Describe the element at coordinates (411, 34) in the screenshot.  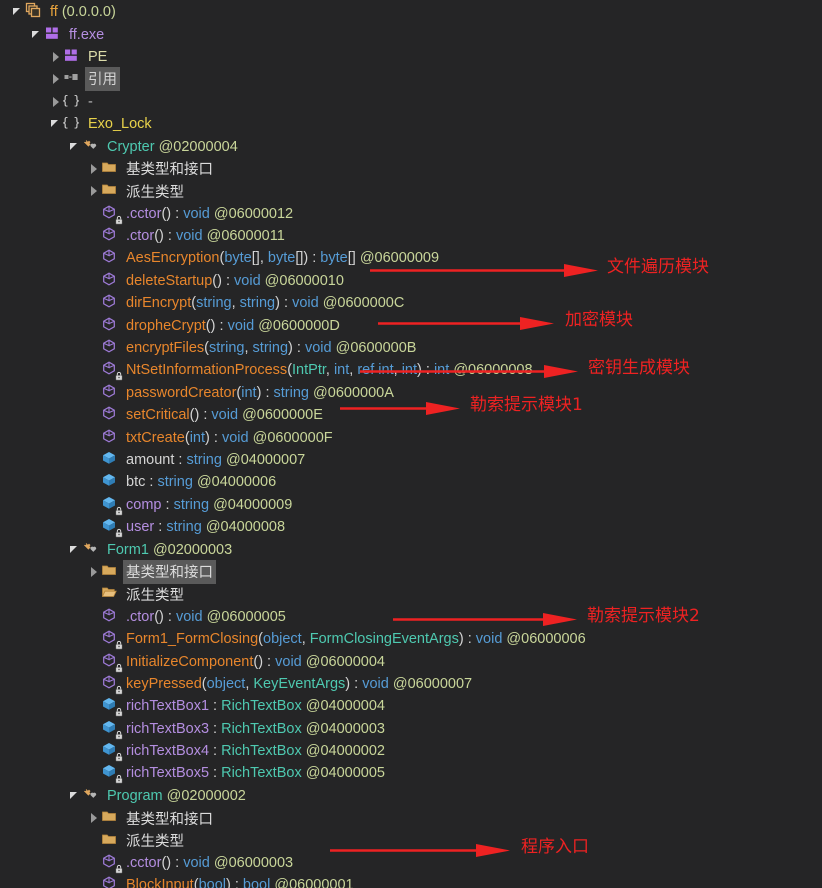
I see `tree-row-module-ff-exe: ff.exe` at that location.